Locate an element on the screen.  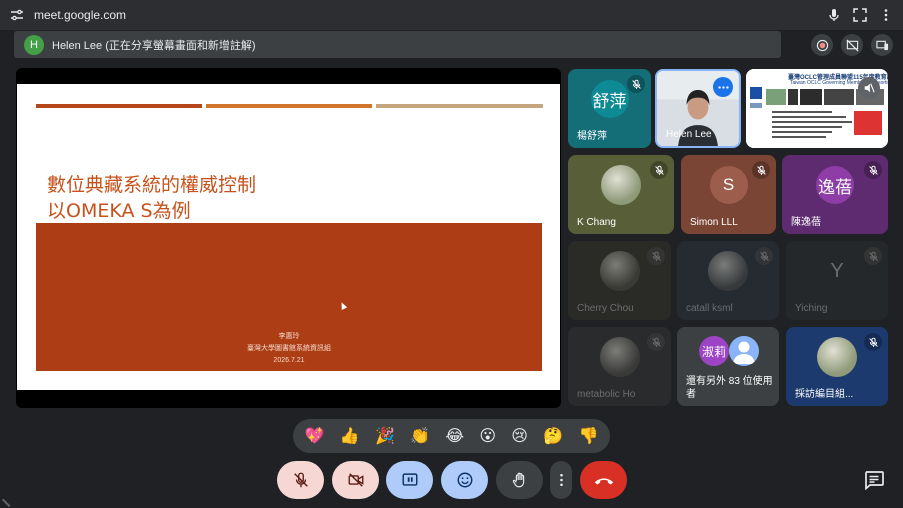
devices-icon is located at coordinates (881, 45).